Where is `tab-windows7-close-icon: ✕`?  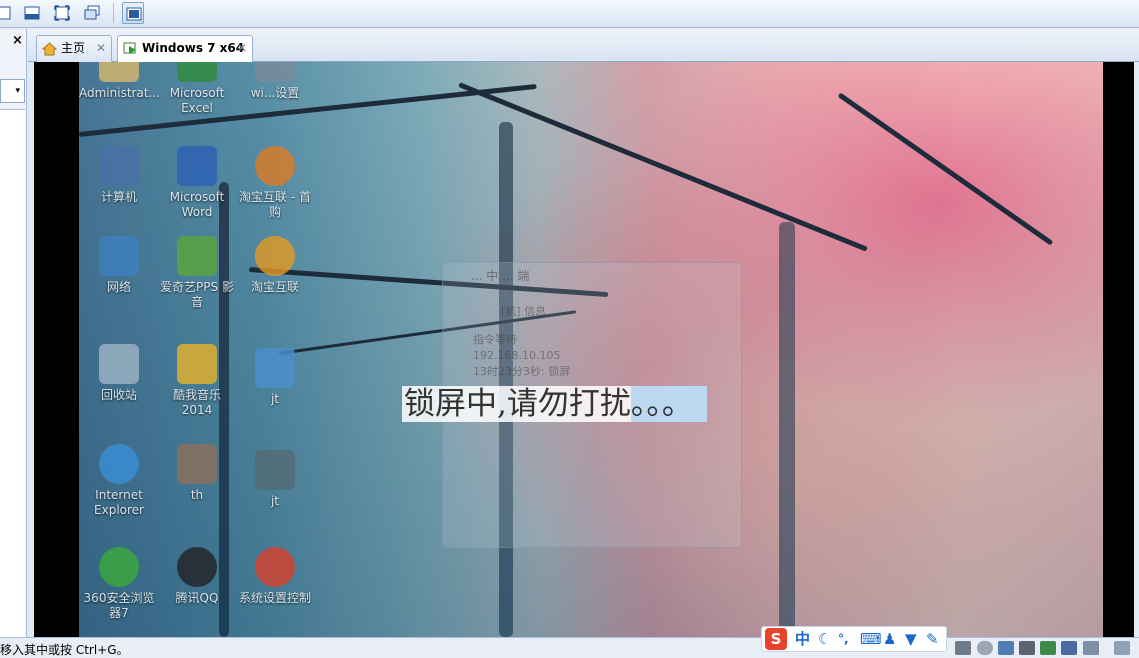 tab-windows7-close-icon: ✕ is located at coordinates (242, 48).